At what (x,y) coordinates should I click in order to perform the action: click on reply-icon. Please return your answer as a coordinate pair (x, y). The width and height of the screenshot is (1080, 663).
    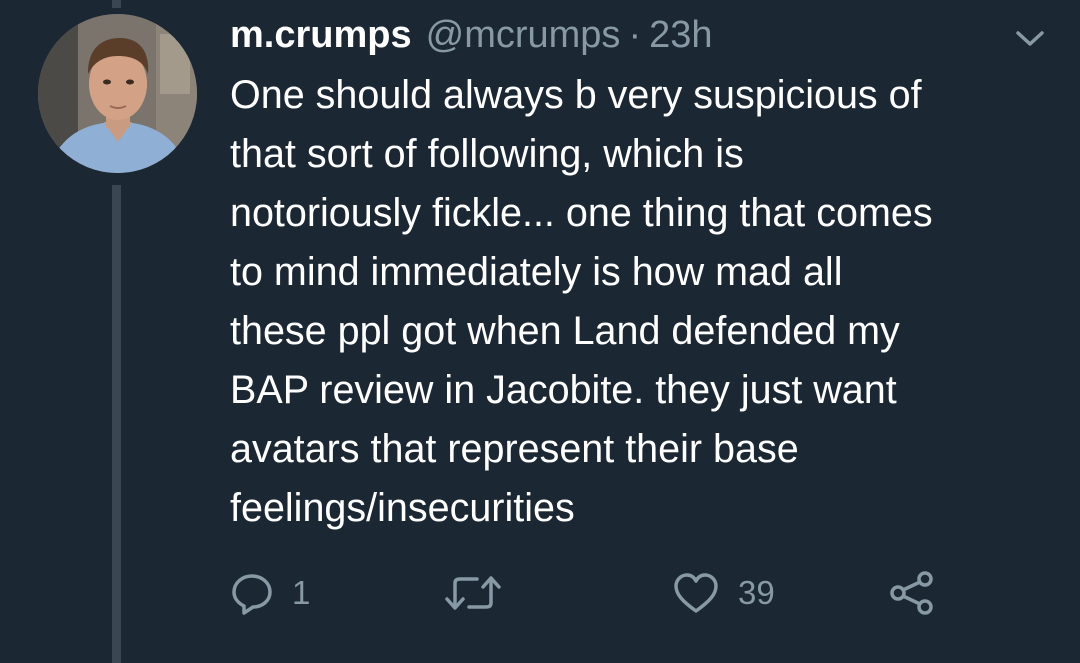
    Looking at the image, I should click on (252, 593).